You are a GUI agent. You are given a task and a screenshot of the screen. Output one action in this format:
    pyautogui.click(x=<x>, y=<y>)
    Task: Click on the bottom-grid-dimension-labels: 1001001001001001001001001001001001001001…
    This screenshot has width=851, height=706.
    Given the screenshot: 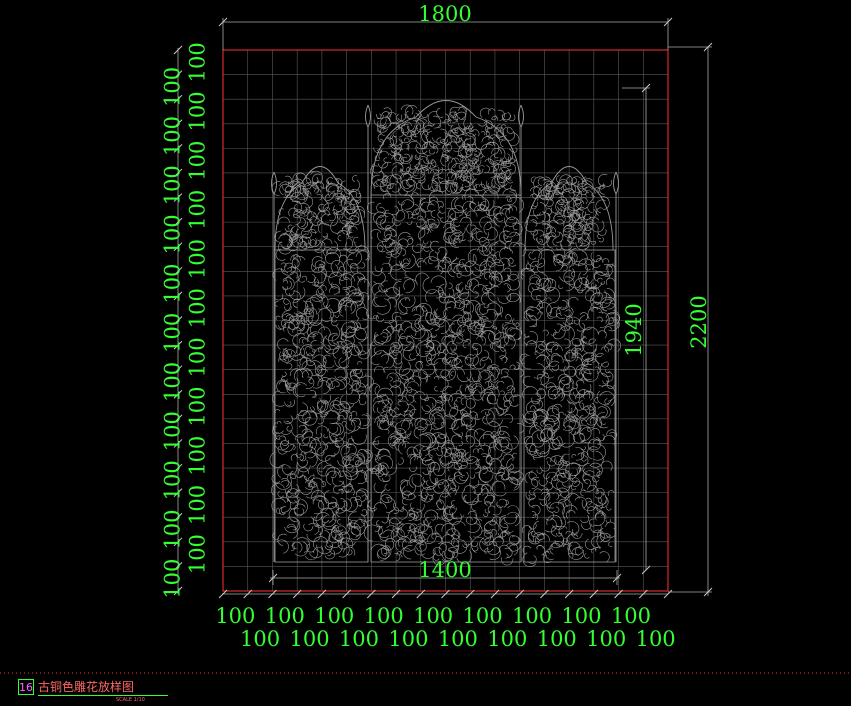 What is the action you would take?
    pyautogui.click(x=445, y=627)
    